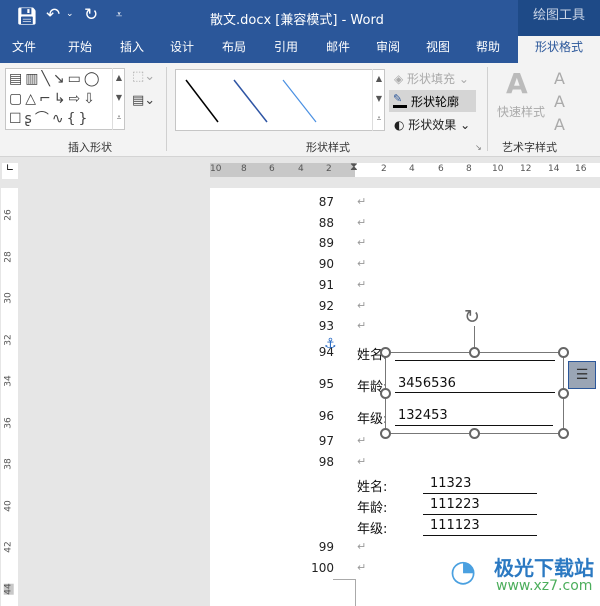 The image size is (600, 606). I want to click on undo-icon: ↶, so click(53, 15).